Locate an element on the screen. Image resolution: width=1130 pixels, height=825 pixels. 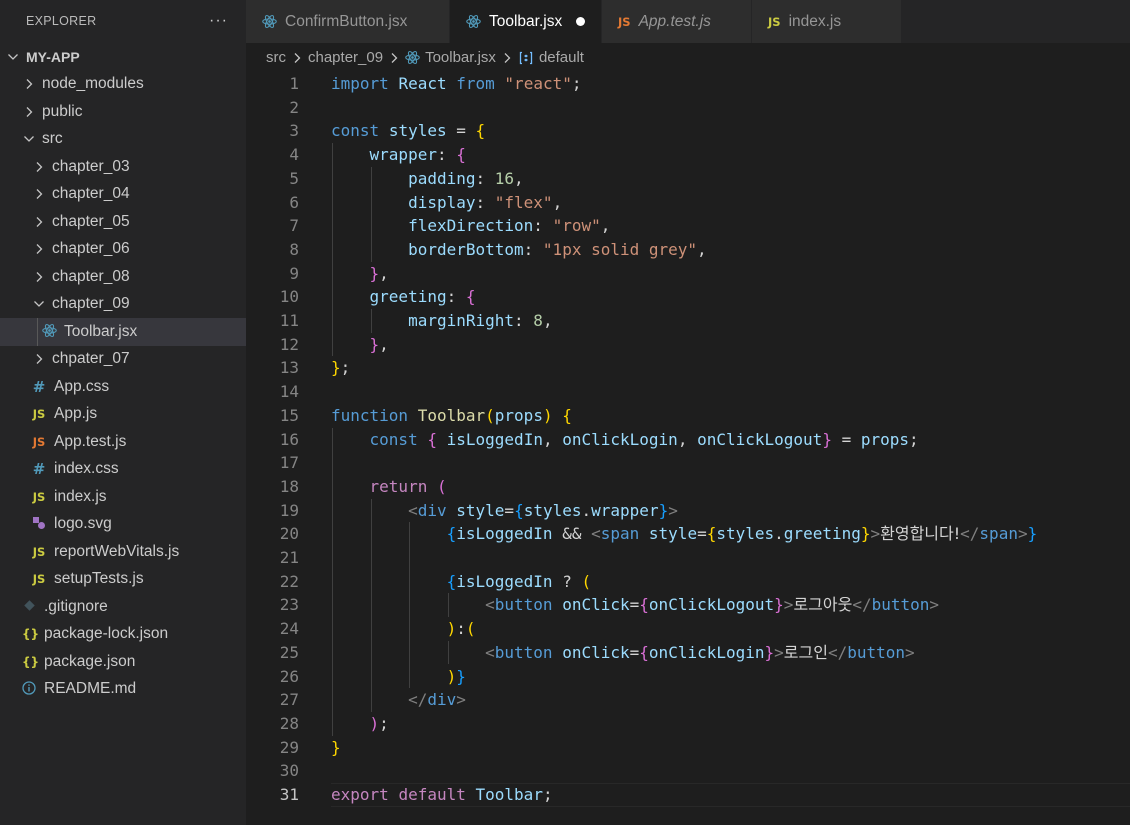
file-item: logo.svg is located at coordinates (123, 525).